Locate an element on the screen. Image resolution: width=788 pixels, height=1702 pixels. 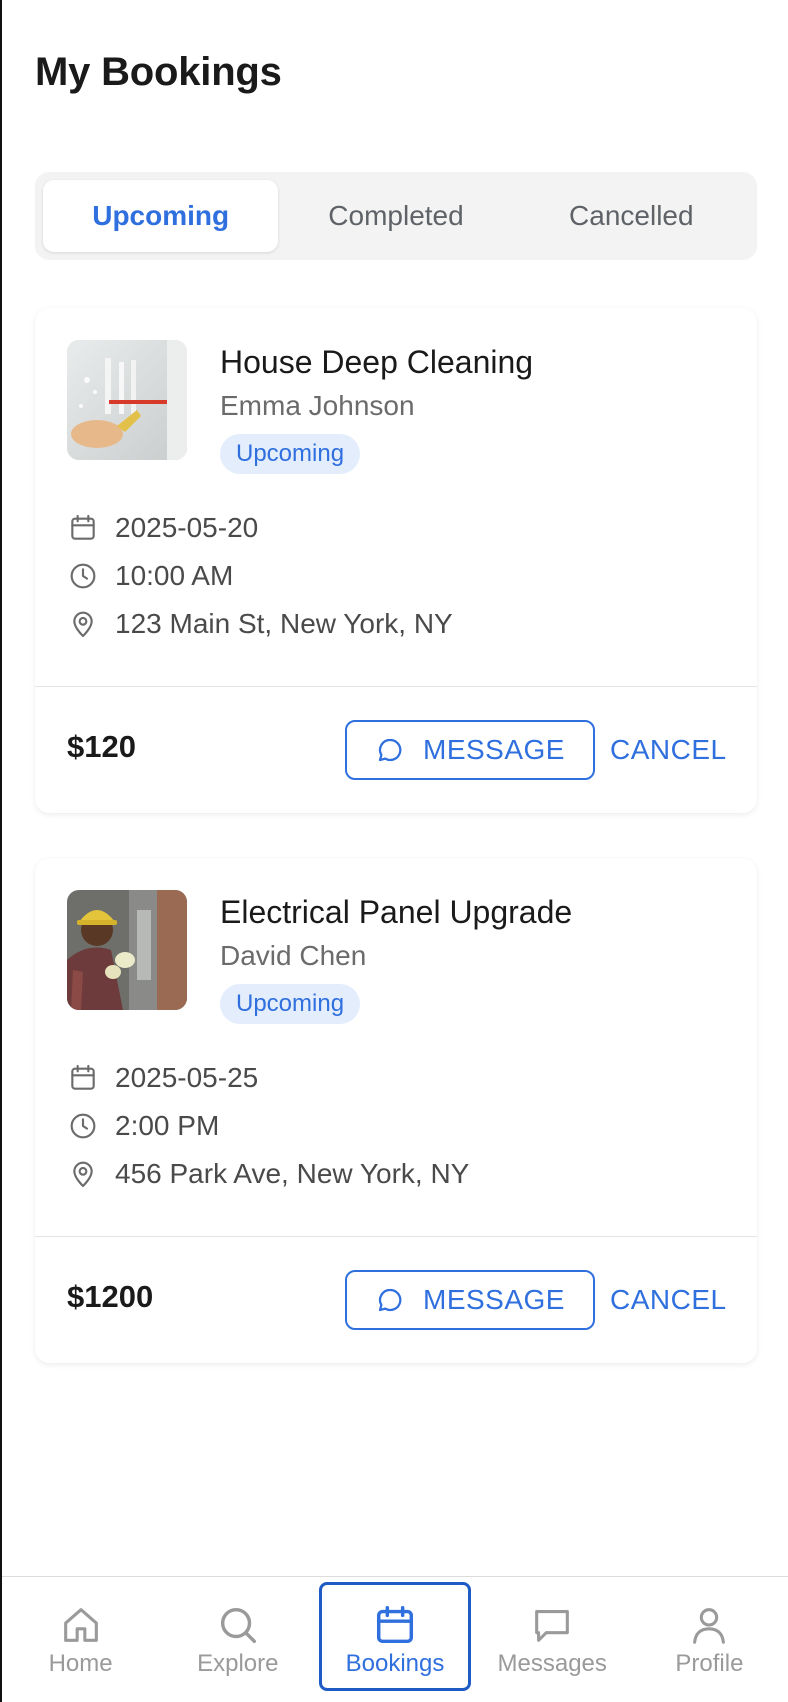
nav-label: Profile is located at coordinates (709, 1663).